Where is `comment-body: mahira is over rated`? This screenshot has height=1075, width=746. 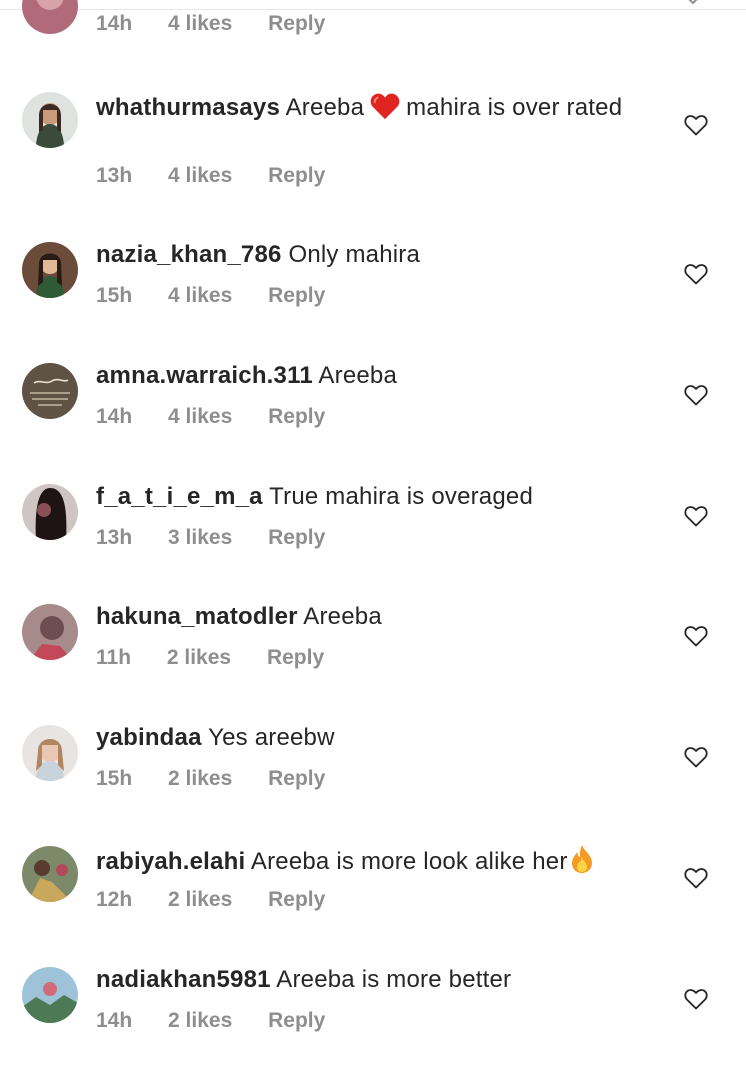
comment-body: mahira is over rated is located at coordinates (514, 107).